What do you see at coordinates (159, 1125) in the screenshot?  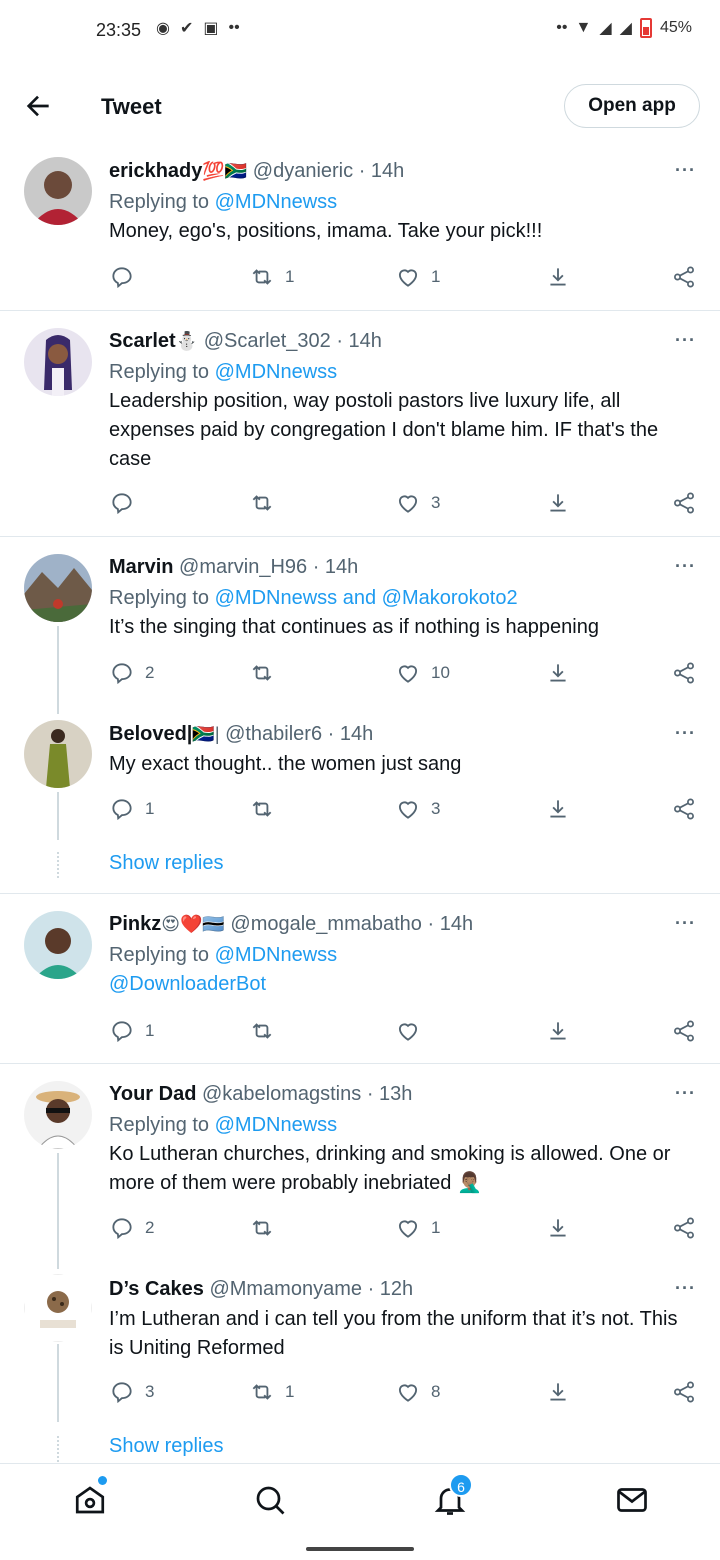 I see `replying-to-label: Replying to` at bounding box center [159, 1125].